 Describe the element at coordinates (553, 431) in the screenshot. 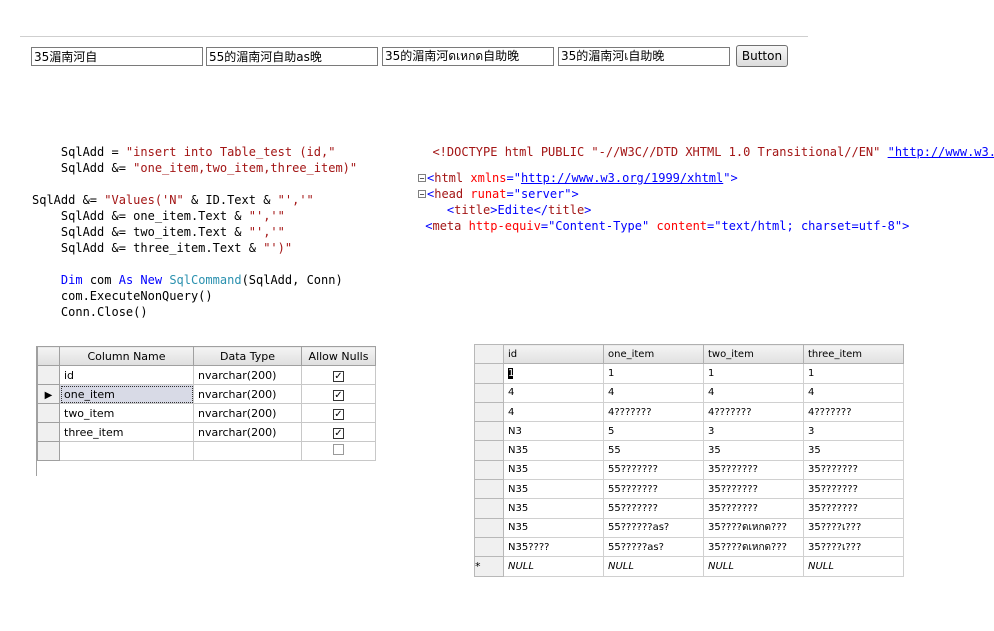

I see `cell: N3` at that location.